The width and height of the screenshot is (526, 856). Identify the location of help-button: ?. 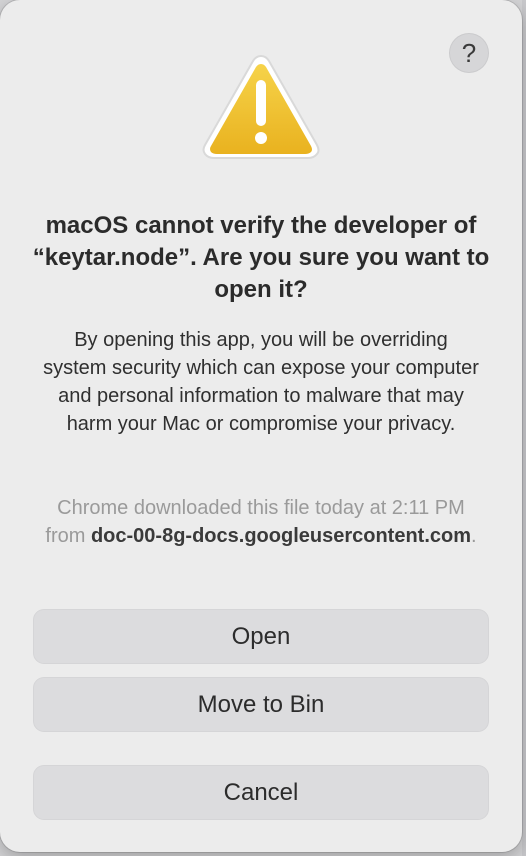
(469, 53).